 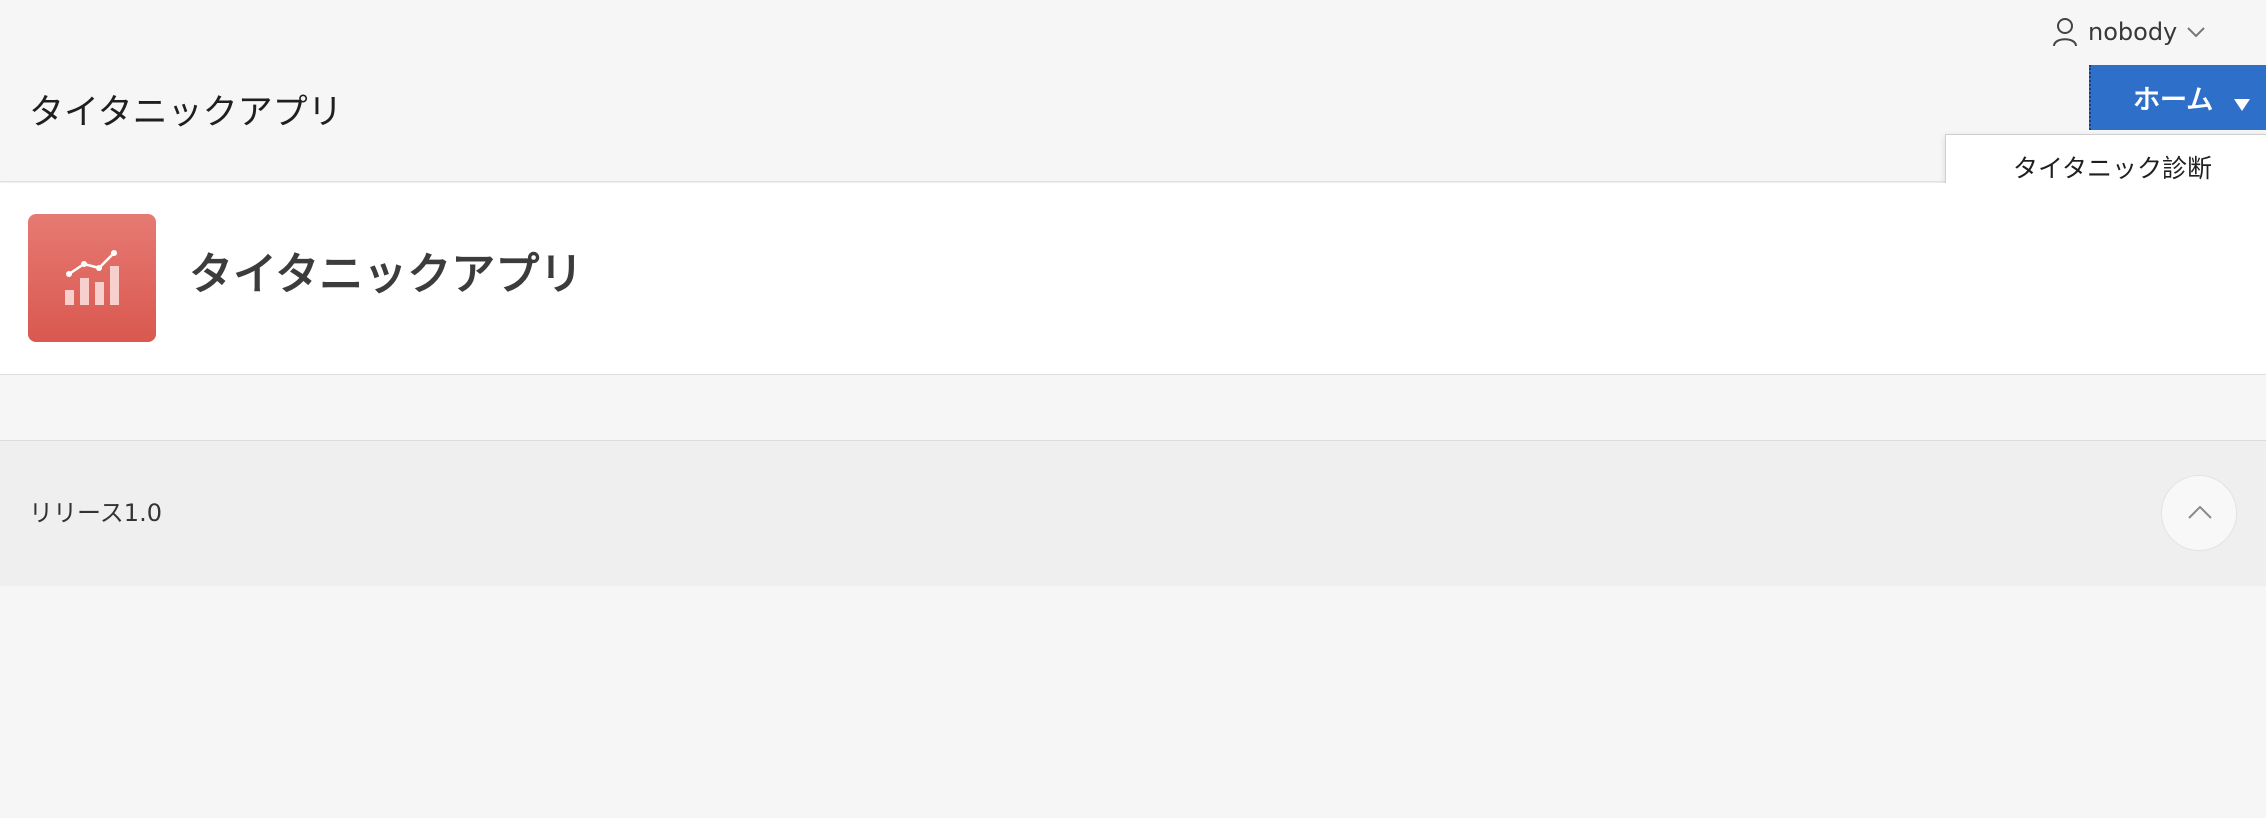 I want to click on chart-icon, so click(x=92, y=278).